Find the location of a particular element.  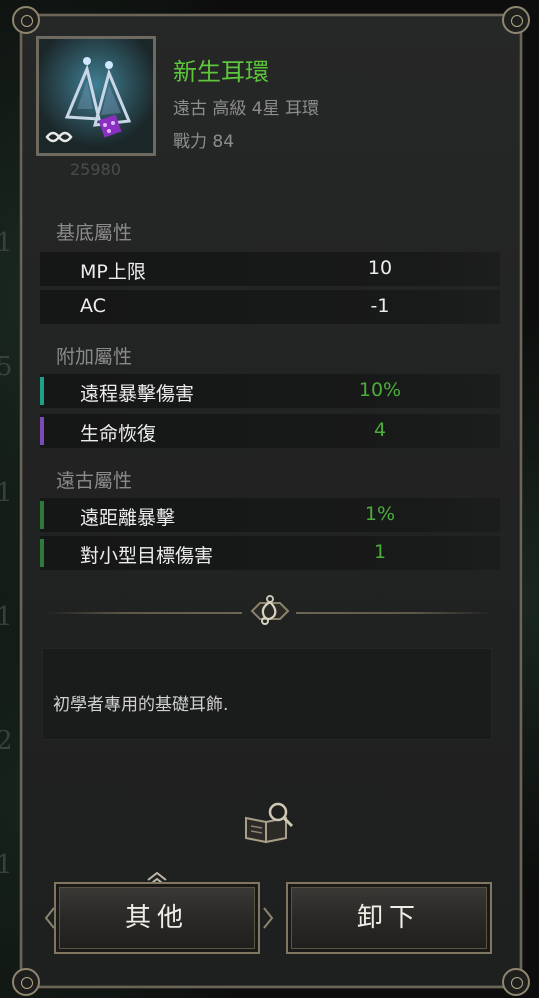

attribute-label: 遠距離暴擊 is located at coordinates (128, 518).